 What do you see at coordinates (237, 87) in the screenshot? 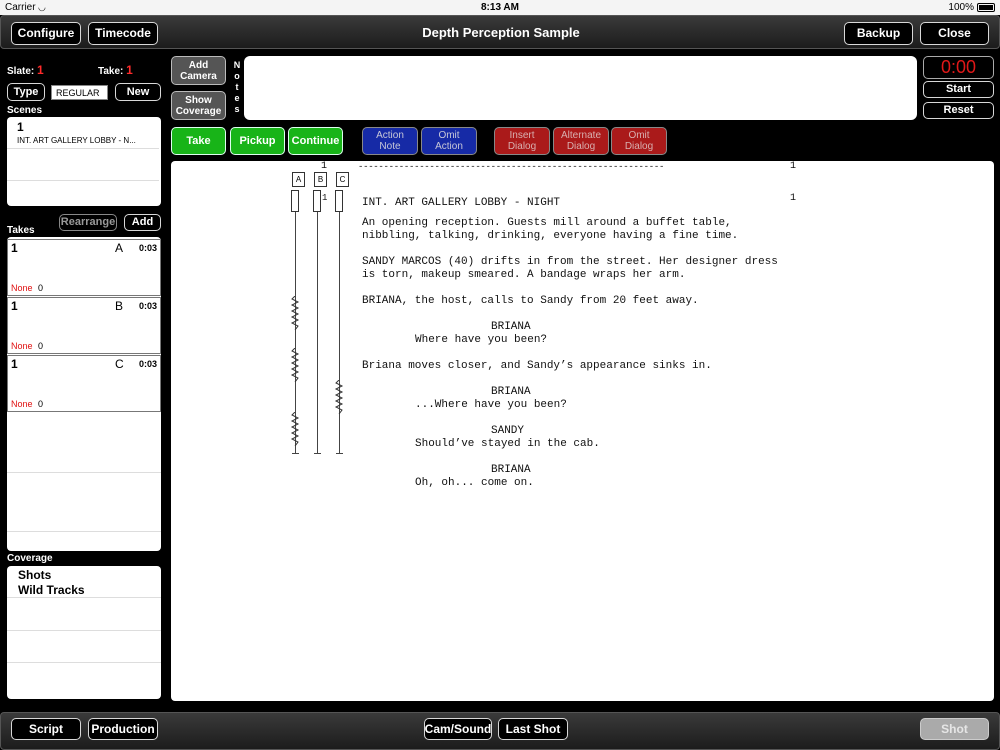
I see `notes-label: Notes` at bounding box center [237, 87].